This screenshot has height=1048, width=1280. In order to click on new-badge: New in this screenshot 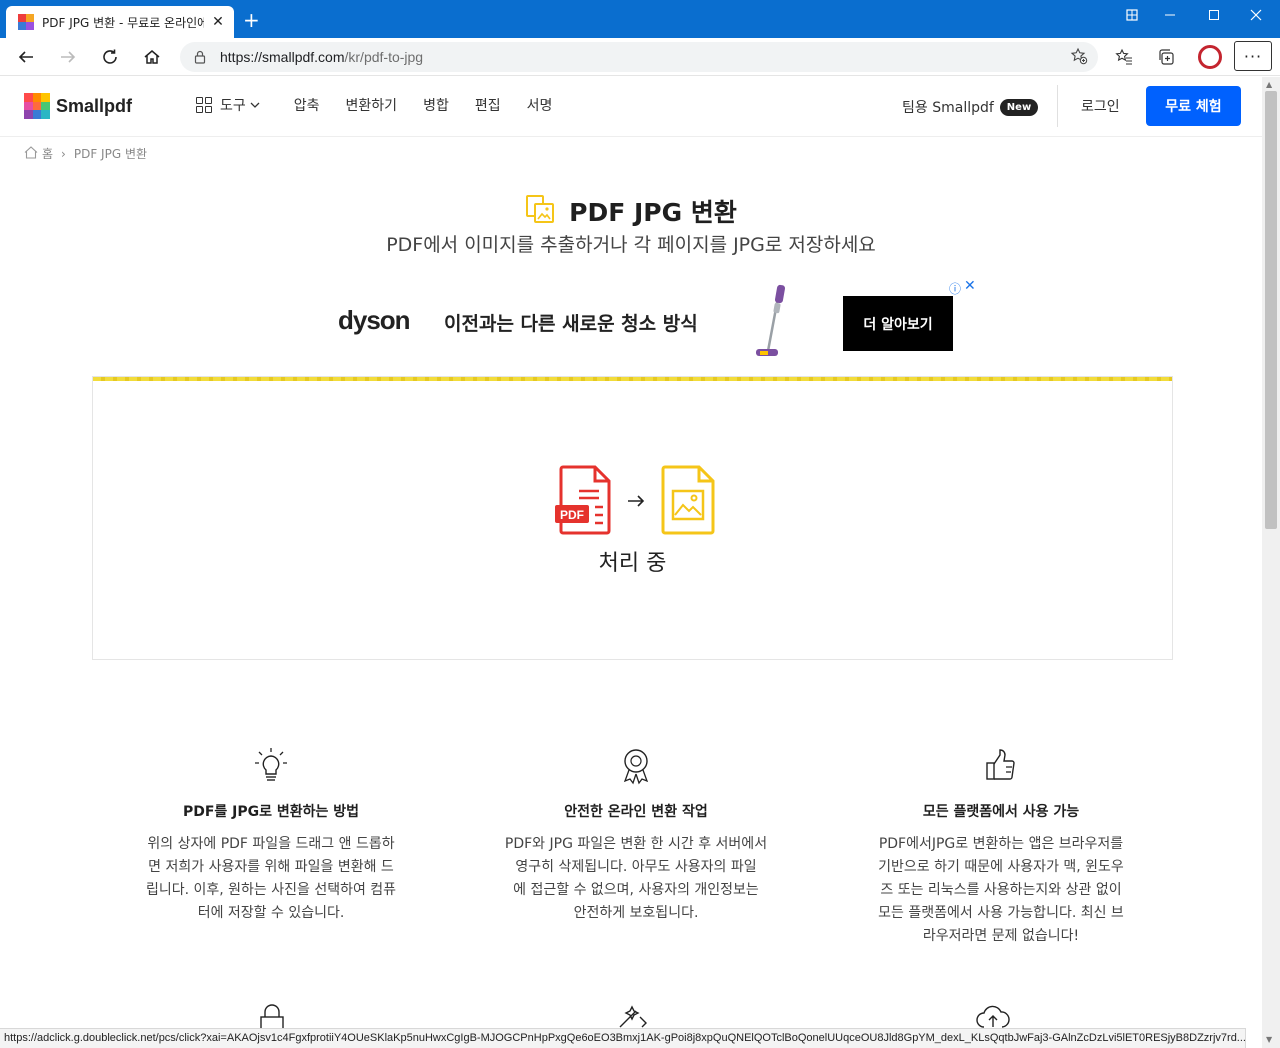, I will do `click(1019, 107)`.